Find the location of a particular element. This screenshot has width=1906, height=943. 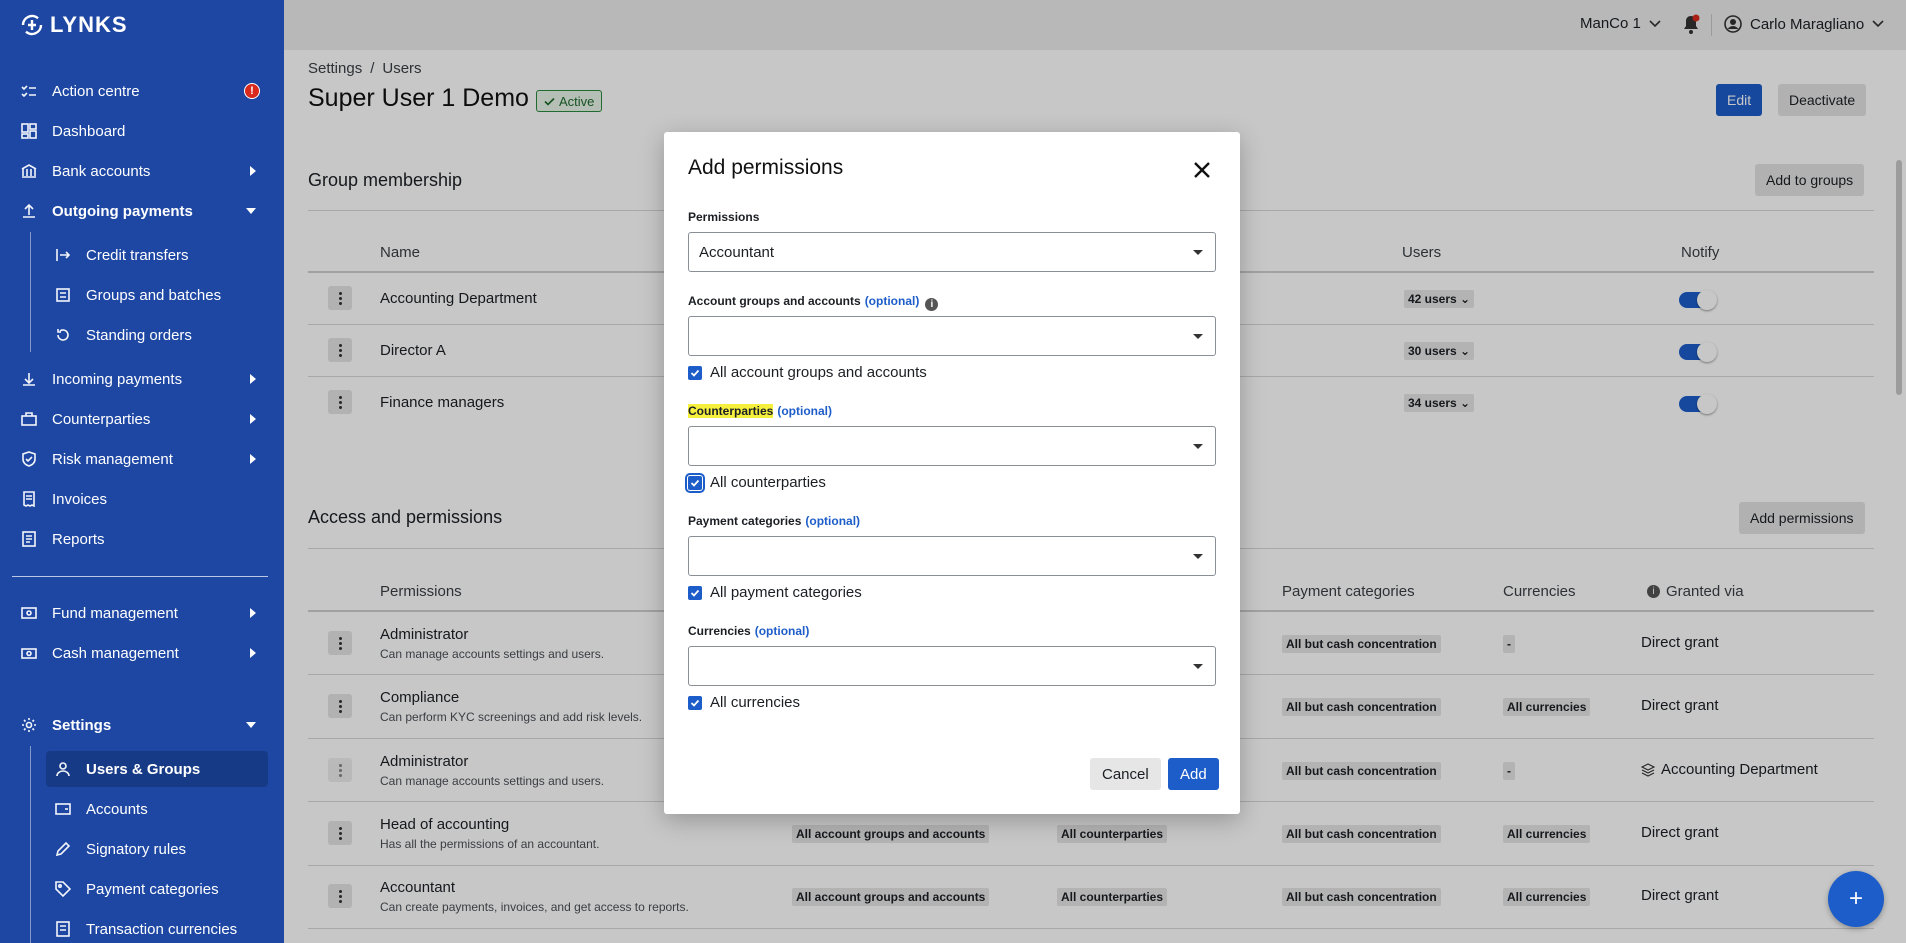

sidebar-item-label: Accounts is located at coordinates (117, 809).